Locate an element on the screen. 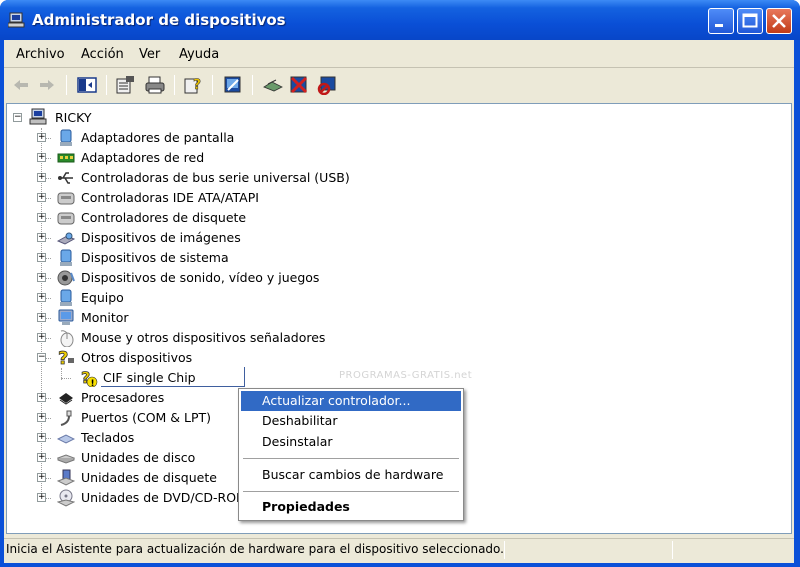 Image resolution: width=800 pixels, height=567 pixels. tree-node-label: Monitor is located at coordinates (105, 317).